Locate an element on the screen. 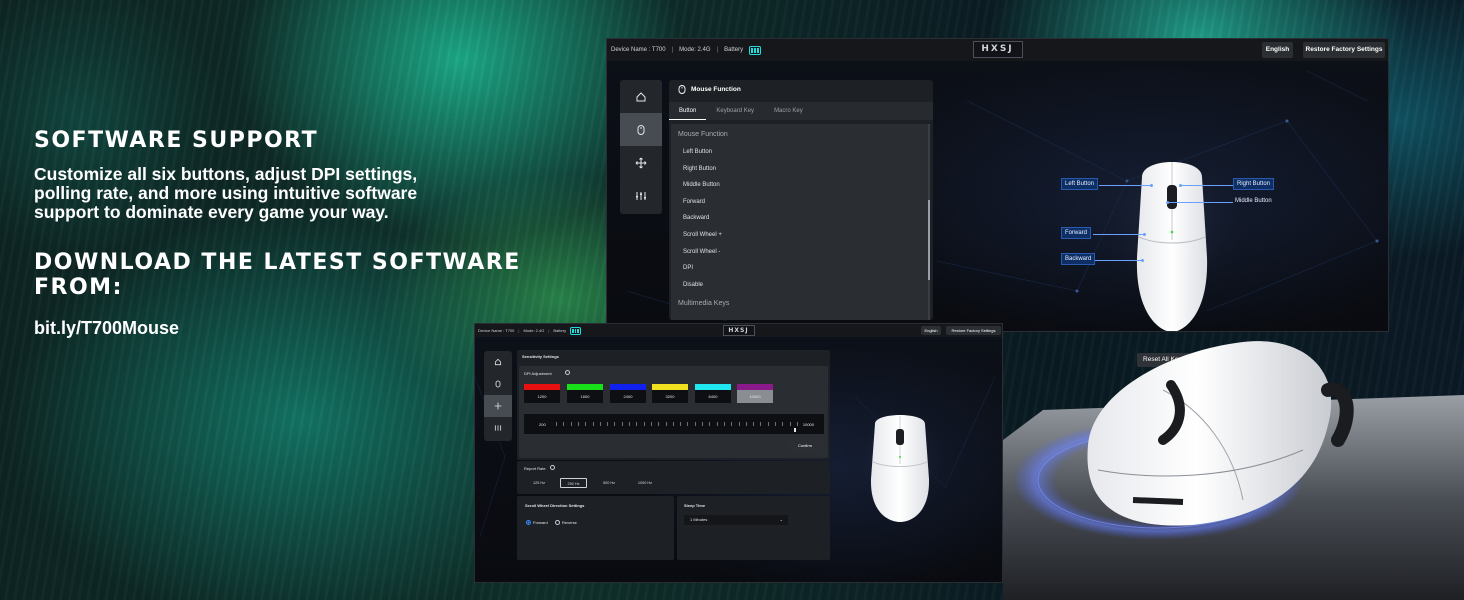  dpi-value: 1600 is located at coordinates (585, 396).